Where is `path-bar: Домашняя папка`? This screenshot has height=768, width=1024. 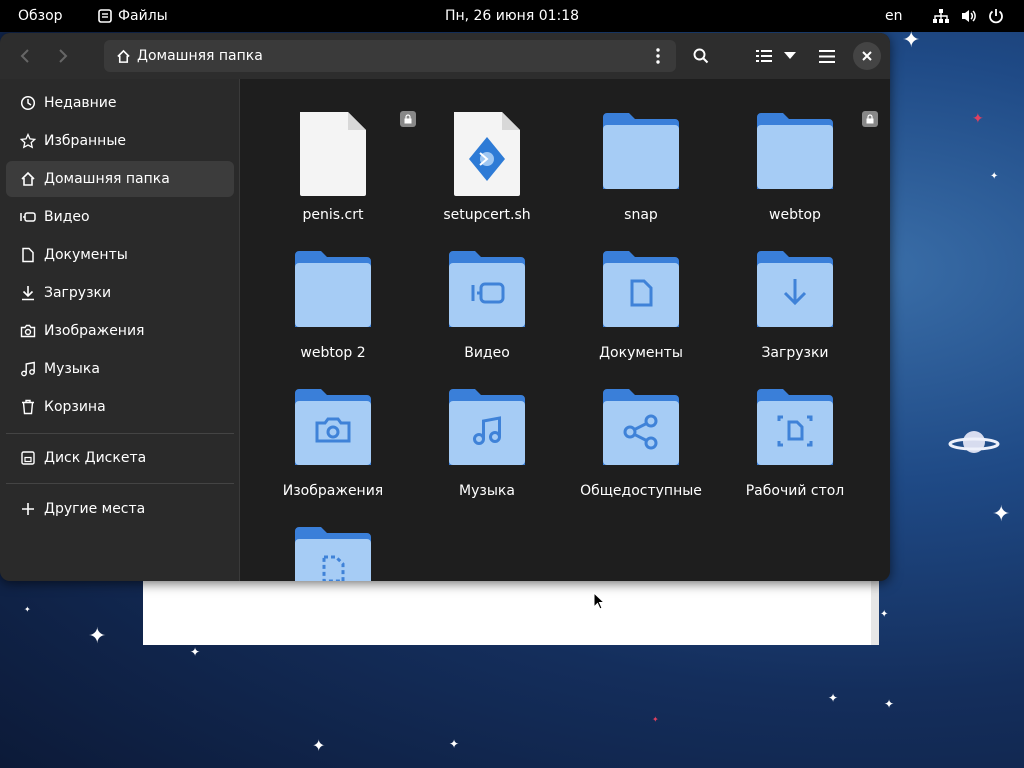 path-bar: Домашняя папка is located at coordinates (390, 56).